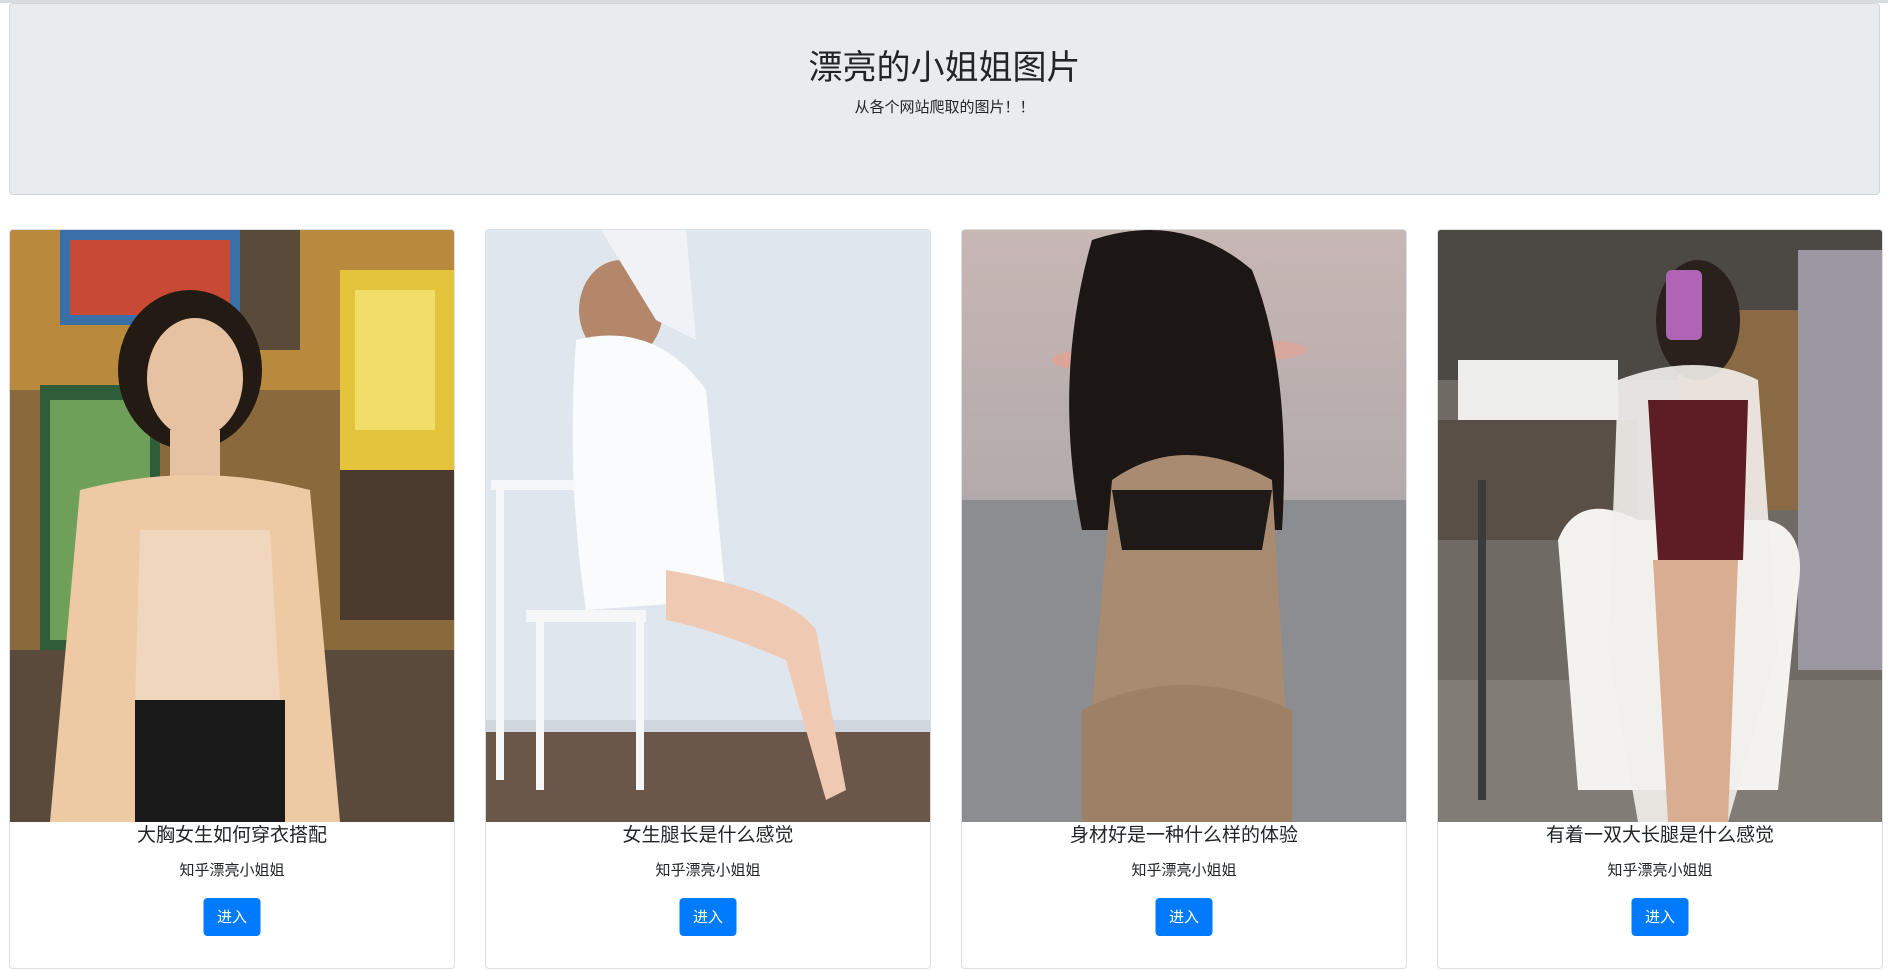 The image size is (1888, 969). What do you see at coordinates (1659, 835) in the screenshot?
I see `card-title: 有着一双大长腿是什么感觉` at bounding box center [1659, 835].